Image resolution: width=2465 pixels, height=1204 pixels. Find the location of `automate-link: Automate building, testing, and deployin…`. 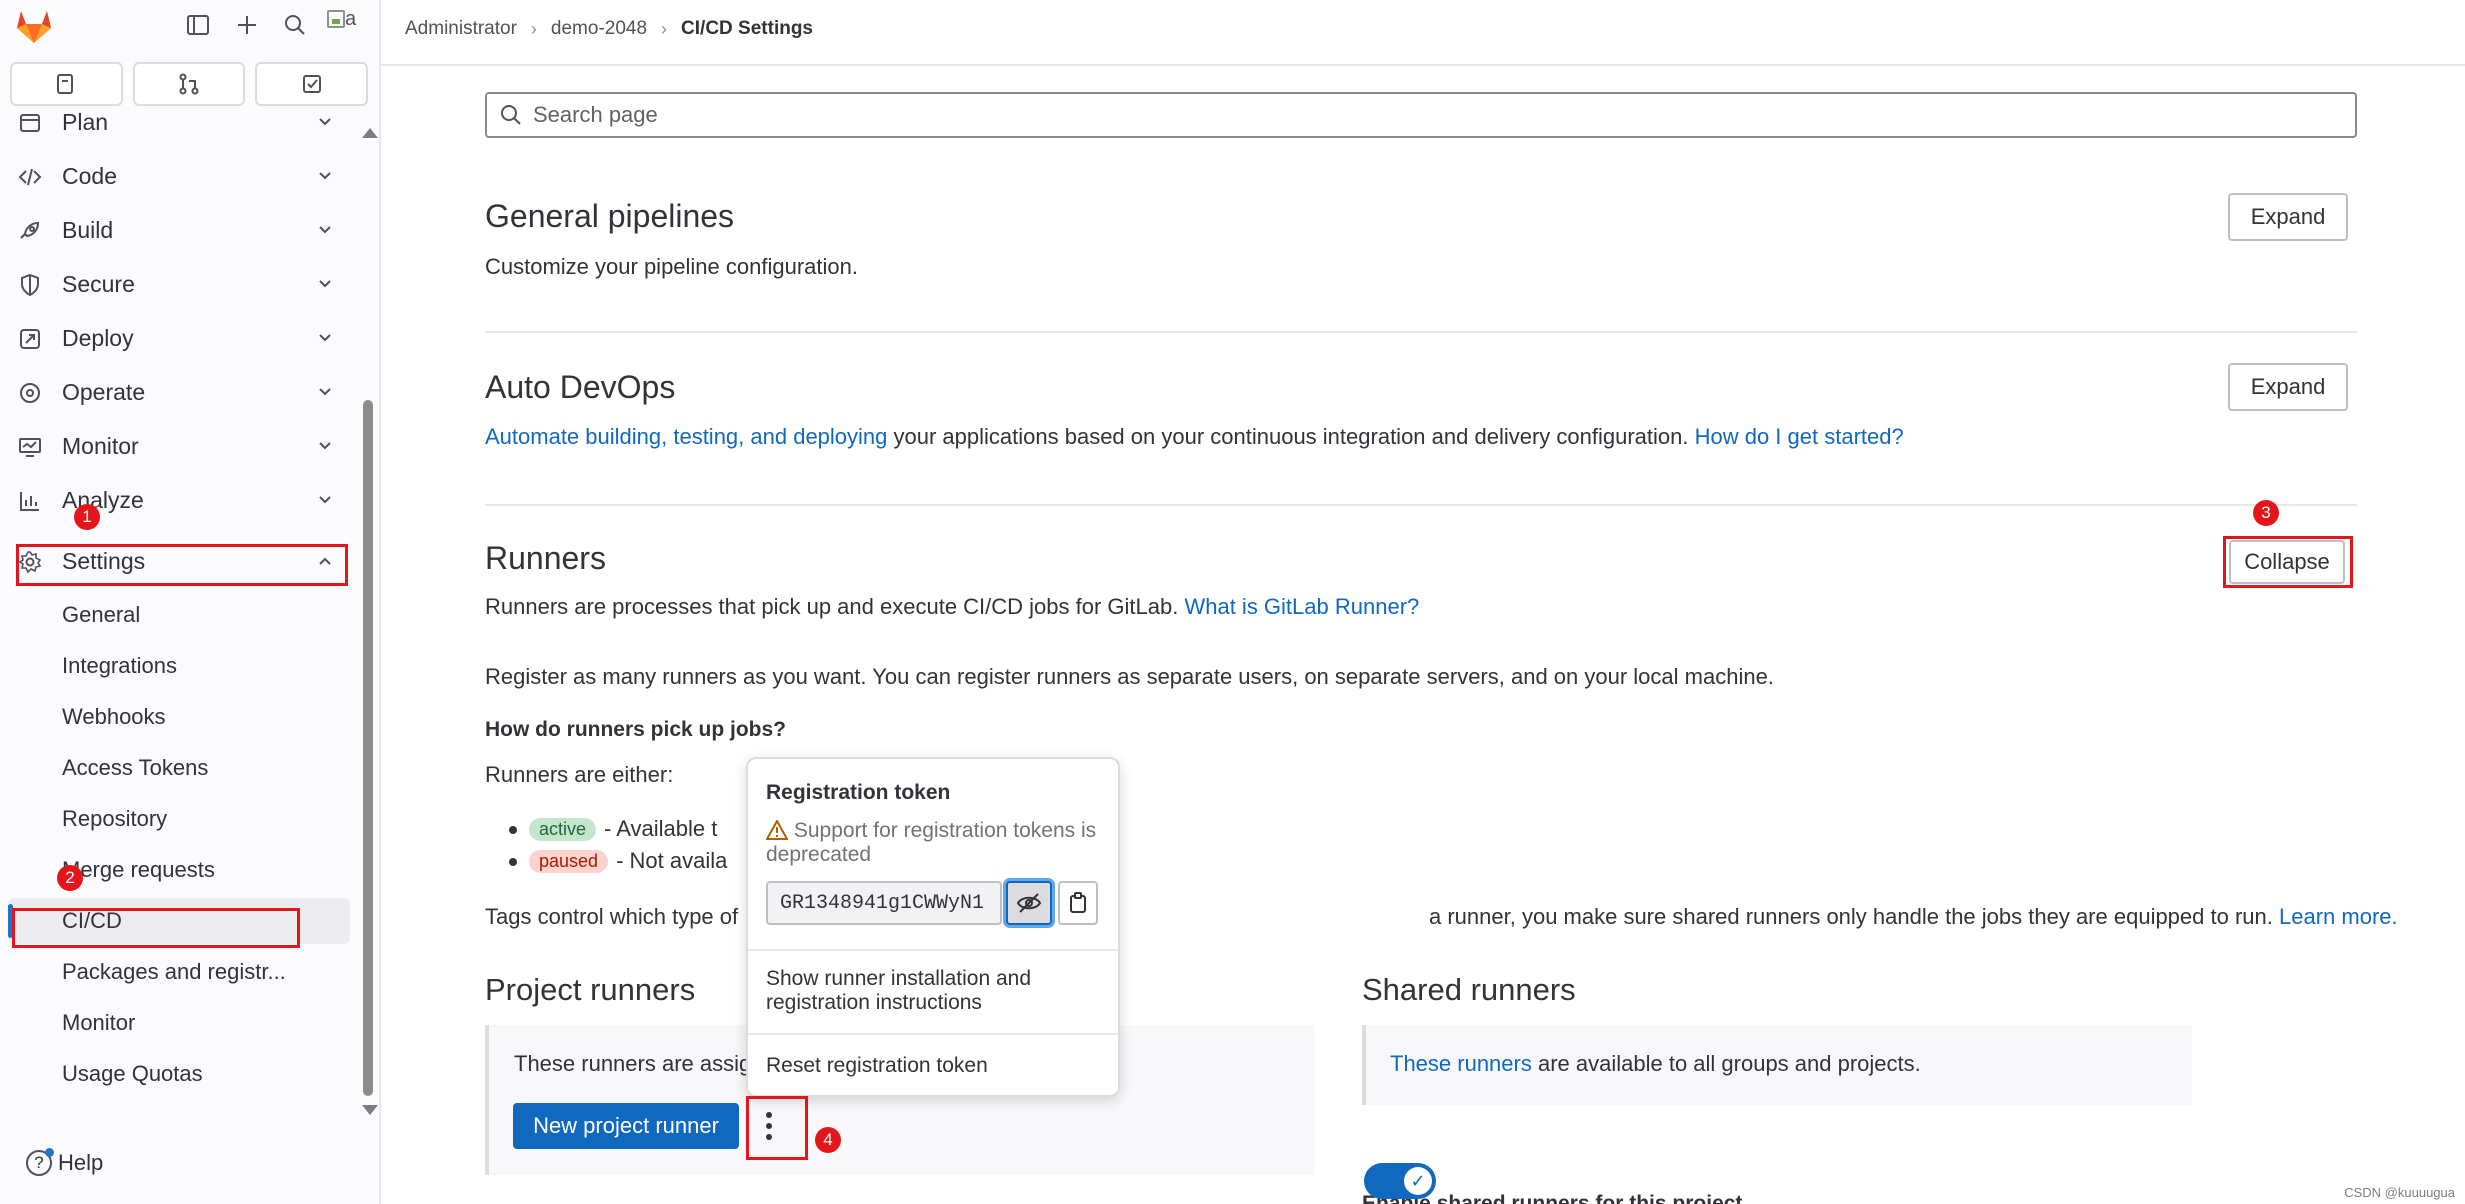

automate-link: Automate building, testing, and deployin… is located at coordinates (686, 436).